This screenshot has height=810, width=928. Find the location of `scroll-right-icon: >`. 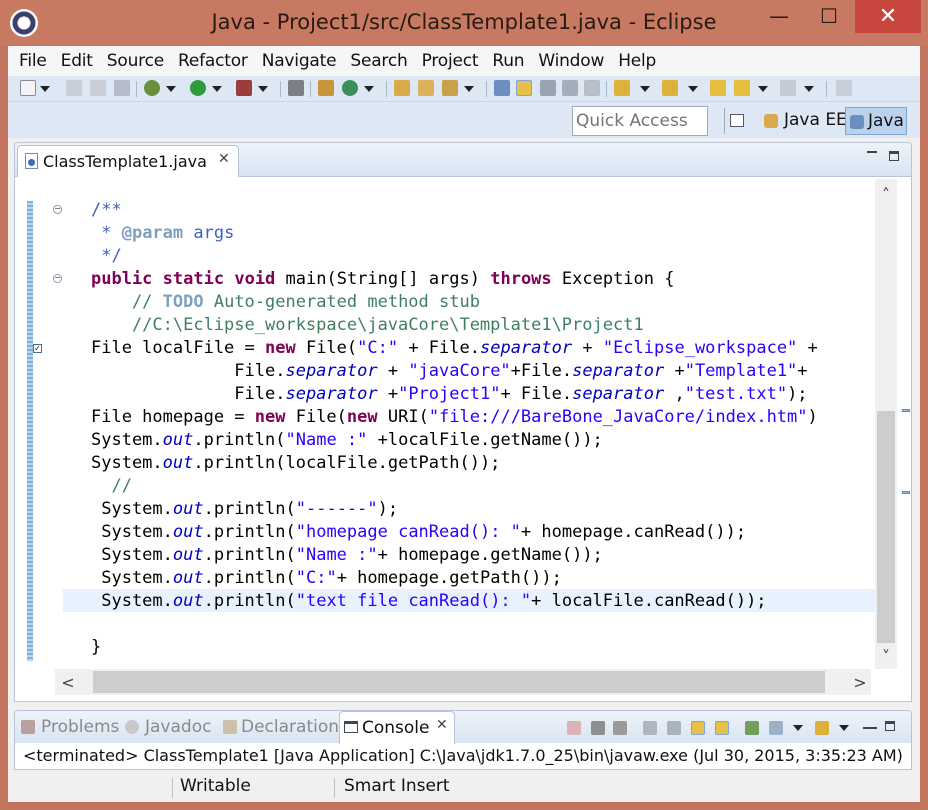

scroll-right-icon: > is located at coordinates (860, 682).